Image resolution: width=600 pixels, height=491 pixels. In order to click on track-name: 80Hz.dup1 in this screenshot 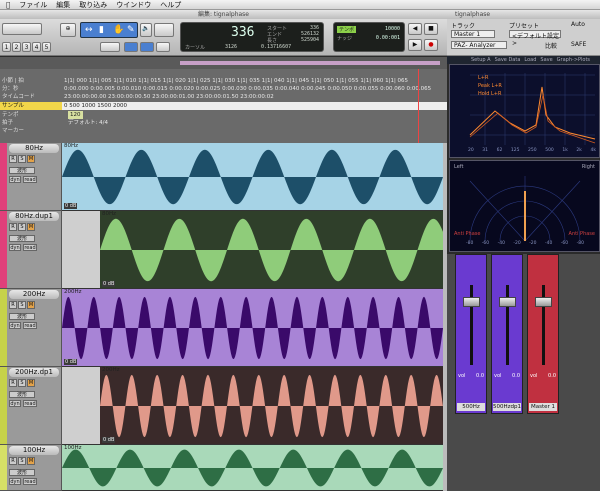, I will do `click(34, 216)`.